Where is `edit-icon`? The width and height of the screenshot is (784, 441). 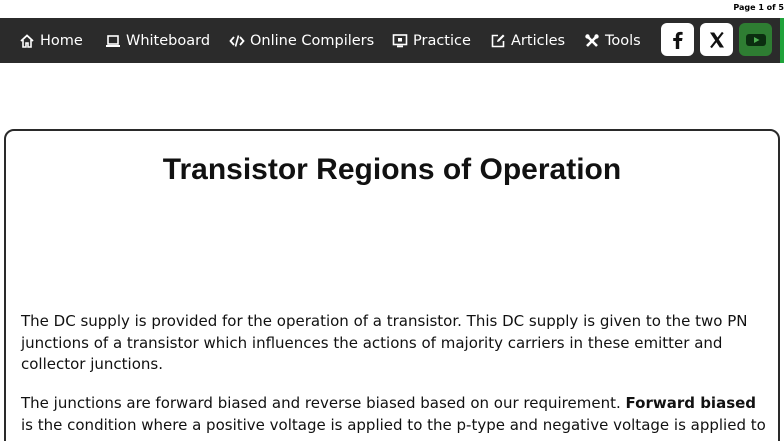 edit-icon is located at coordinates (498, 41).